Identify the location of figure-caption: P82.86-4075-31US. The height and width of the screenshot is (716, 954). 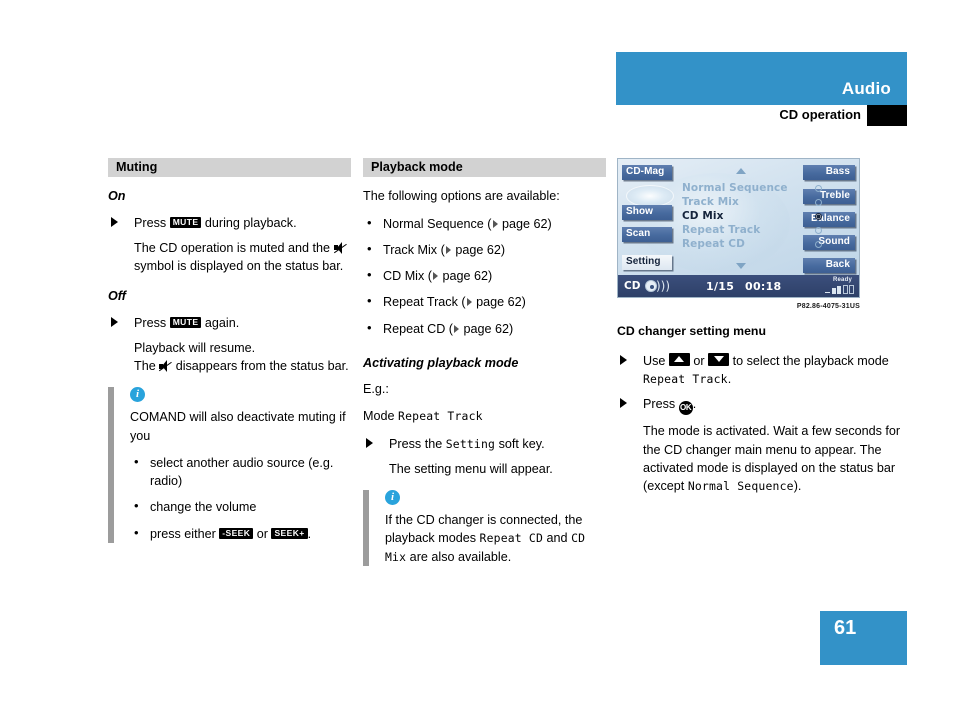
(828, 306).